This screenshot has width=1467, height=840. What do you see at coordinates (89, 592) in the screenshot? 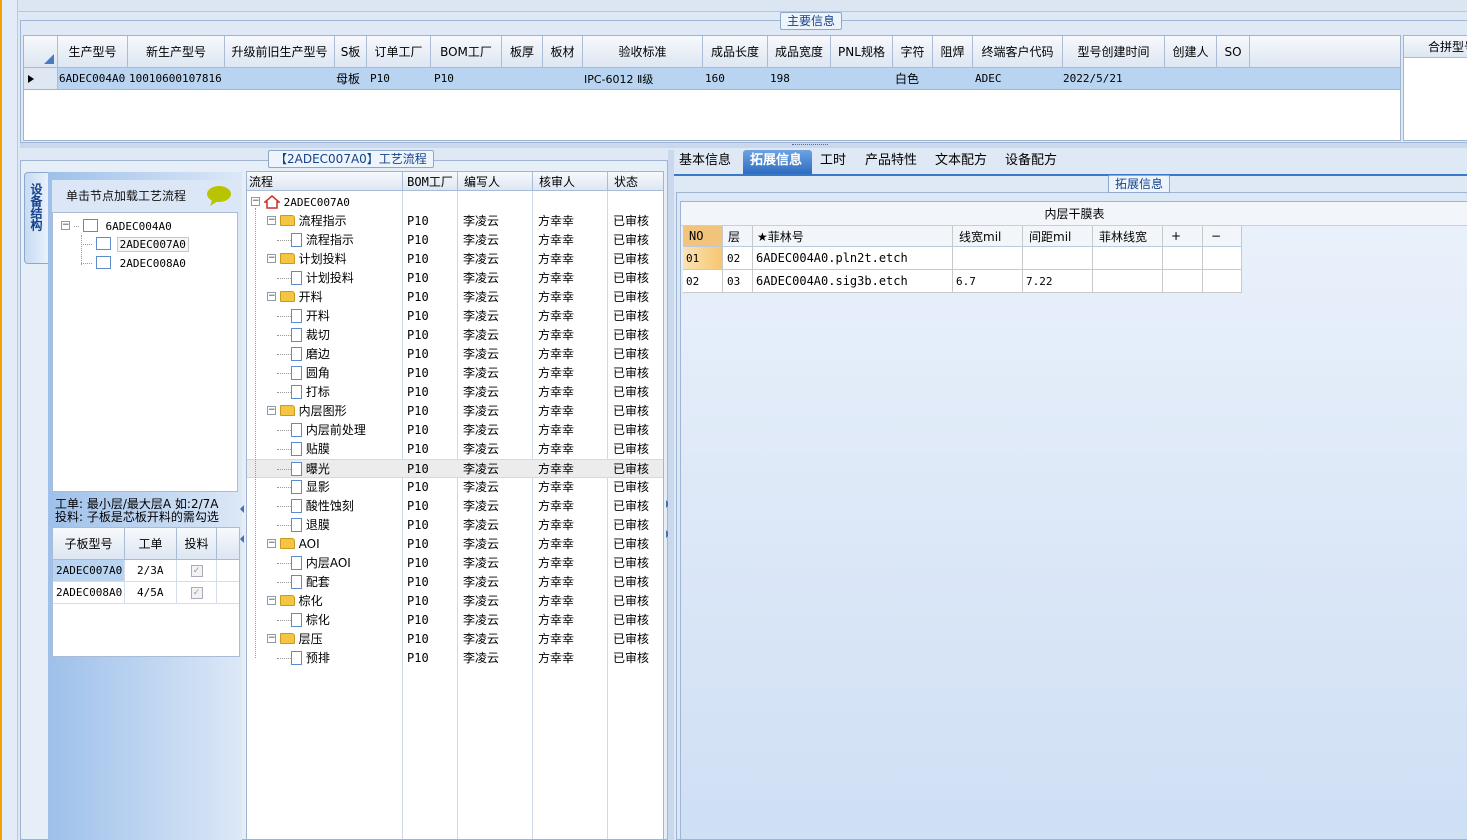
I see `cell-sub-model: 2ADEC008A0` at bounding box center [89, 592].